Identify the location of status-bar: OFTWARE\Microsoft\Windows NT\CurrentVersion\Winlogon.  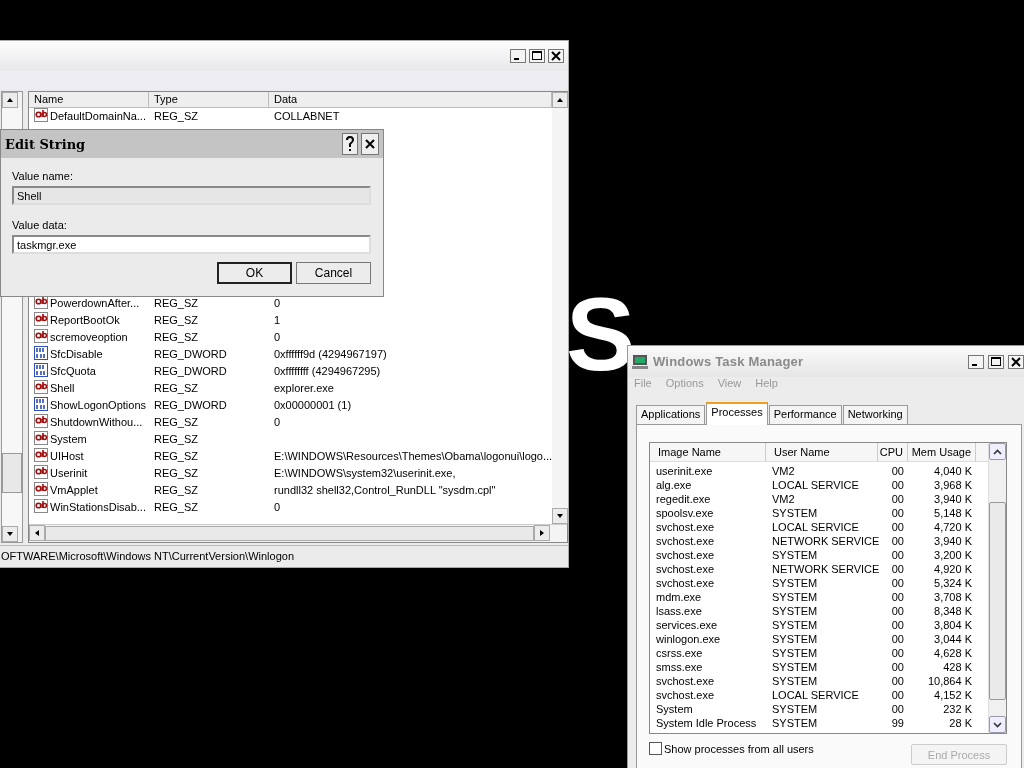
(284, 556).